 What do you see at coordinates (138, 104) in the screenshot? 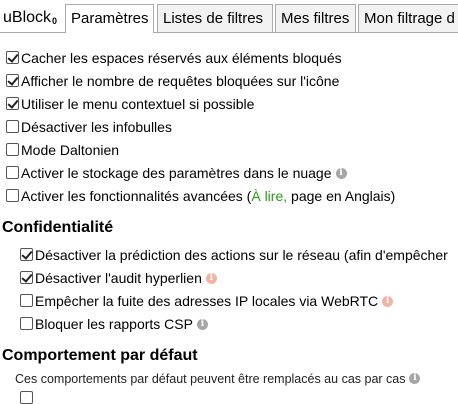
I see `setting-label: Utiliser le menu contextuel si possible` at bounding box center [138, 104].